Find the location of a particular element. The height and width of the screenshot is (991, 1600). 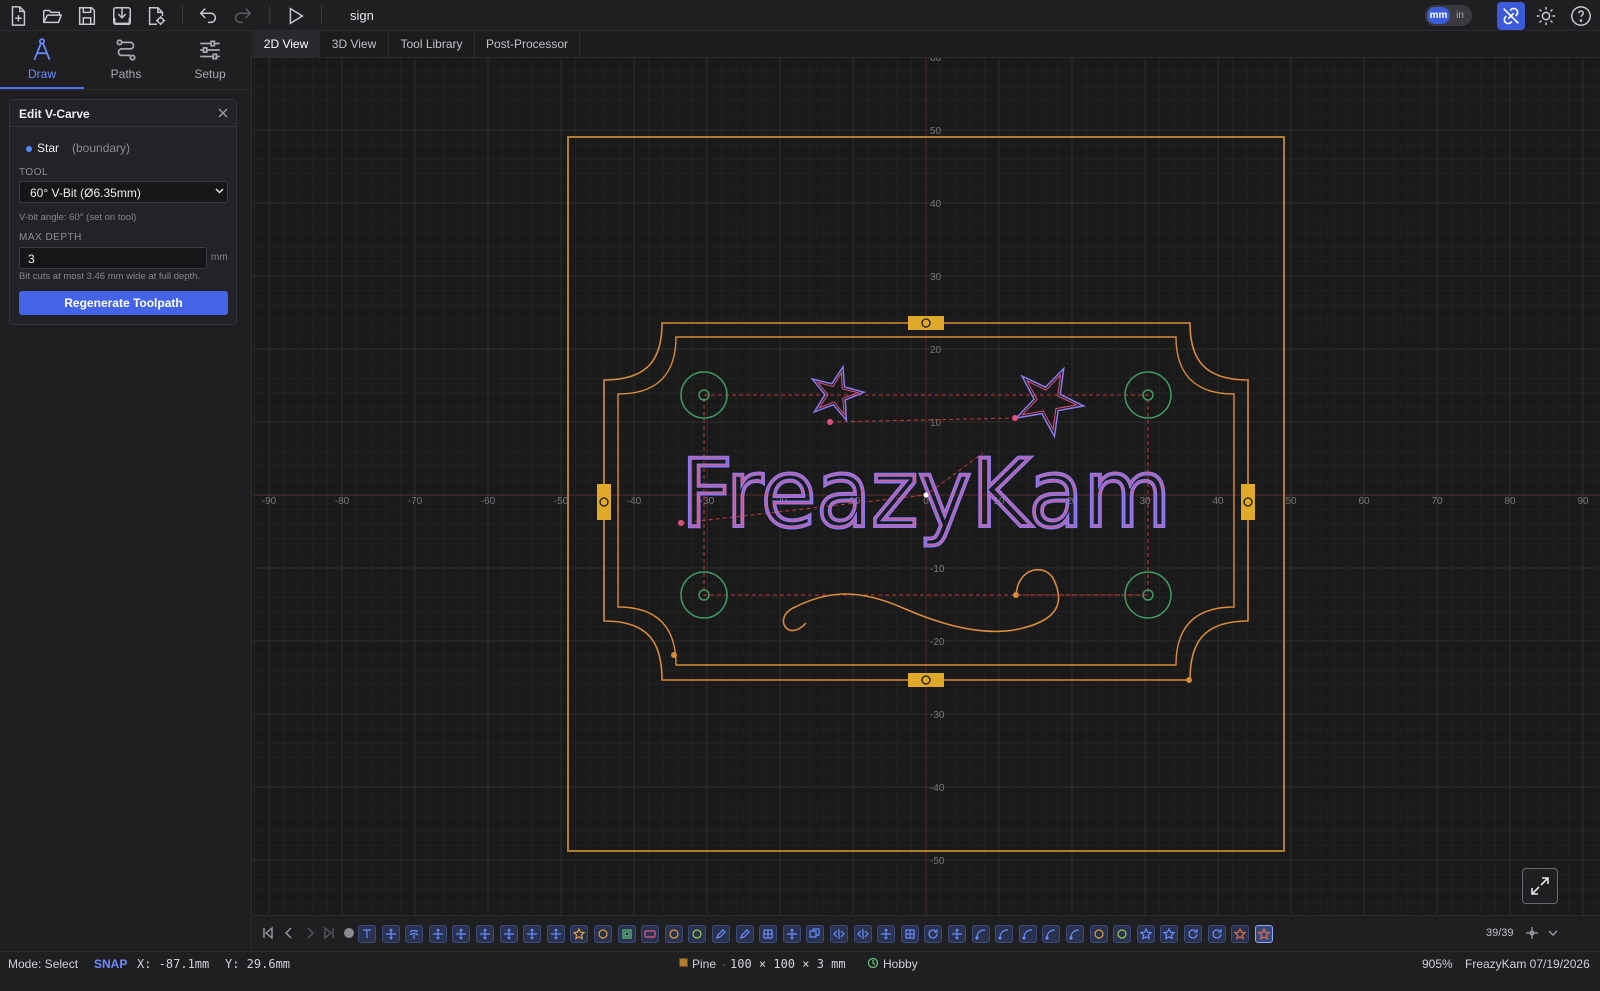

file-settings-button is located at coordinates (156, 16).